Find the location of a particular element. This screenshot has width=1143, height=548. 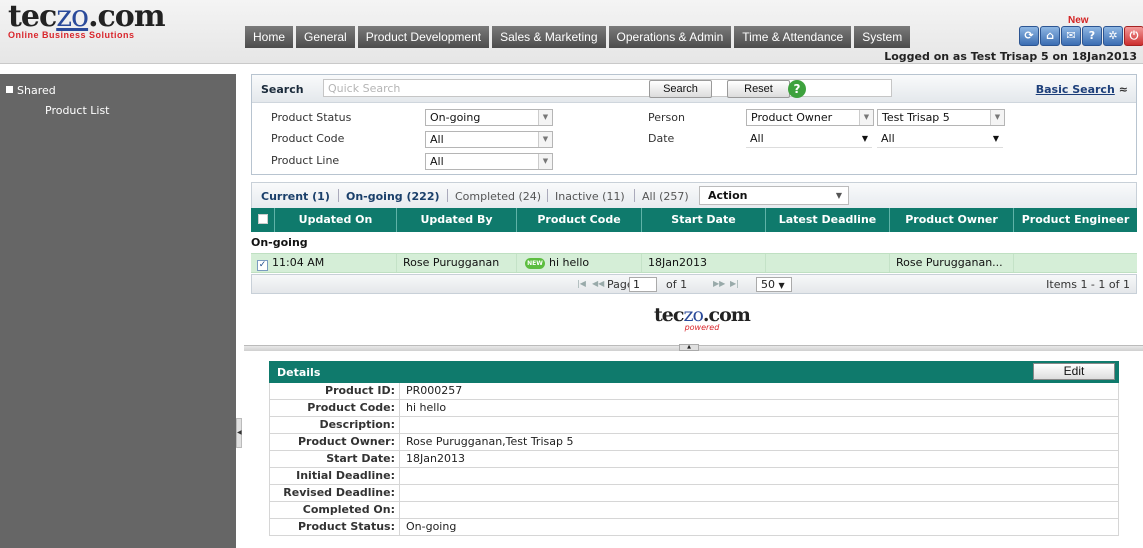

detail-row-product-id: Product ID: PR000257 is located at coordinates (694, 391).